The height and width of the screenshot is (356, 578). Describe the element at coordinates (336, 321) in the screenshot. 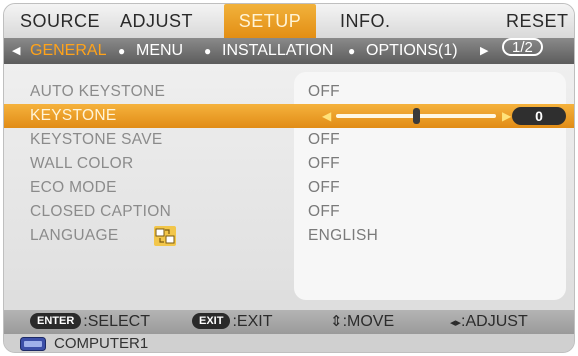

I see `updown-arrow-icon: ⇕` at that location.